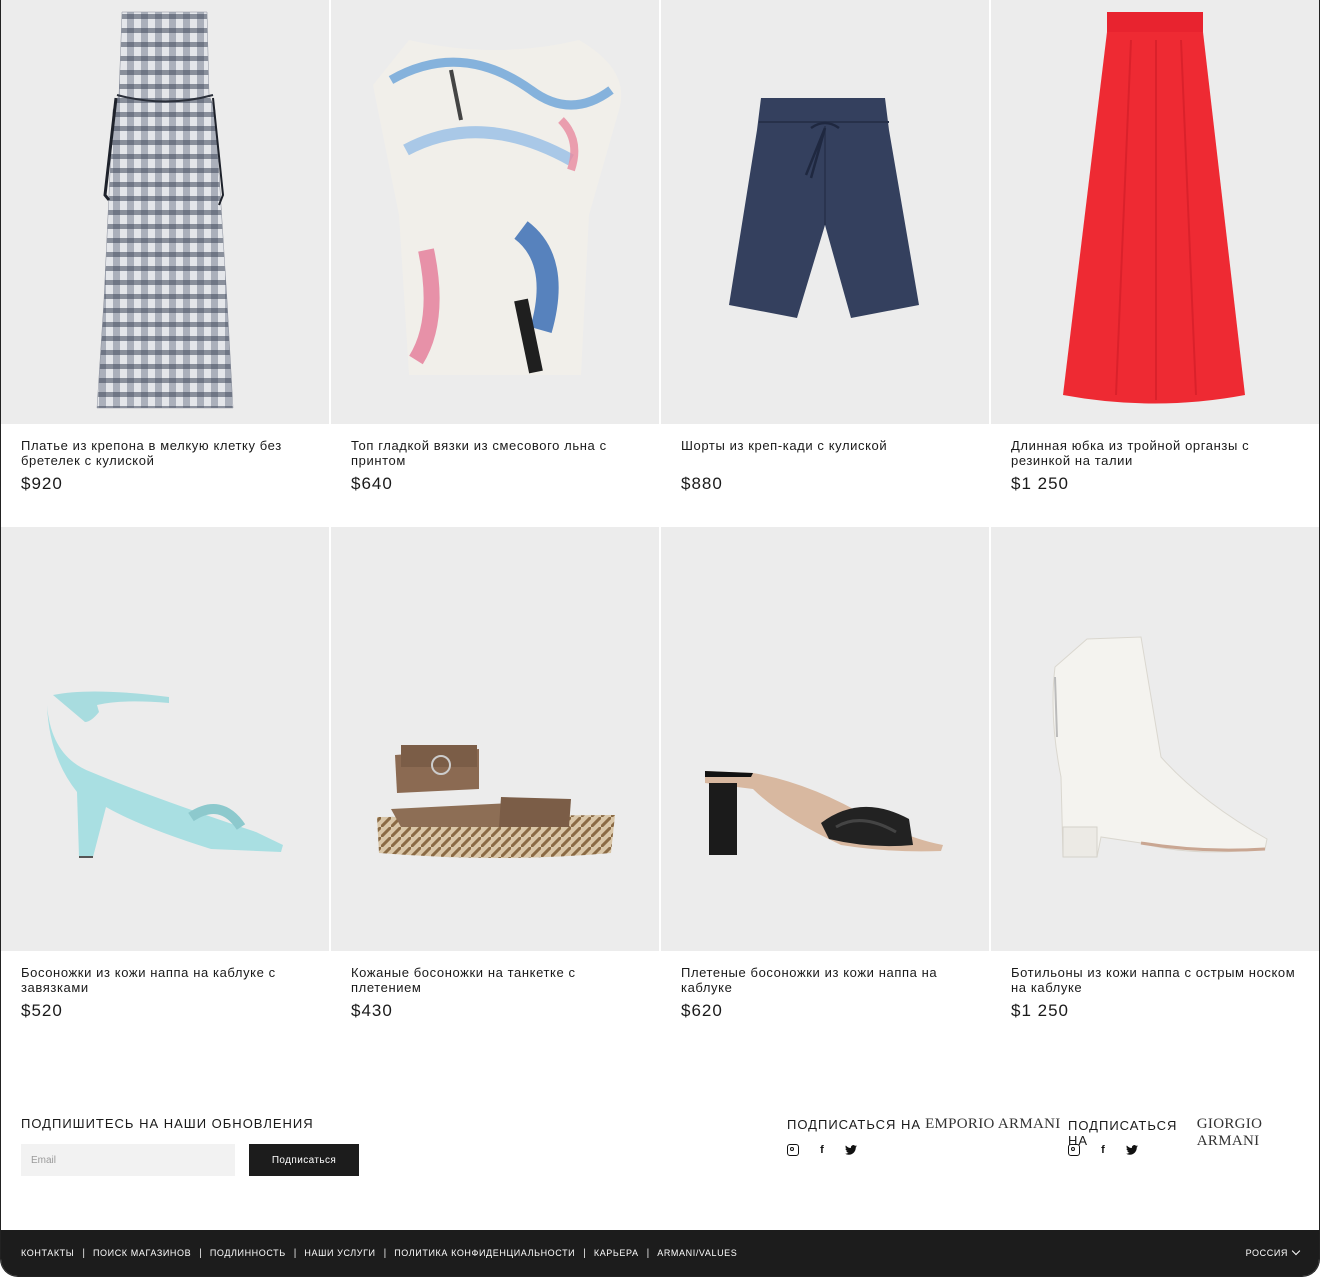  What do you see at coordinates (616, 1253) in the screenshot?
I see `footer-link-careers: КАРЬЕРА` at bounding box center [616, 1253].